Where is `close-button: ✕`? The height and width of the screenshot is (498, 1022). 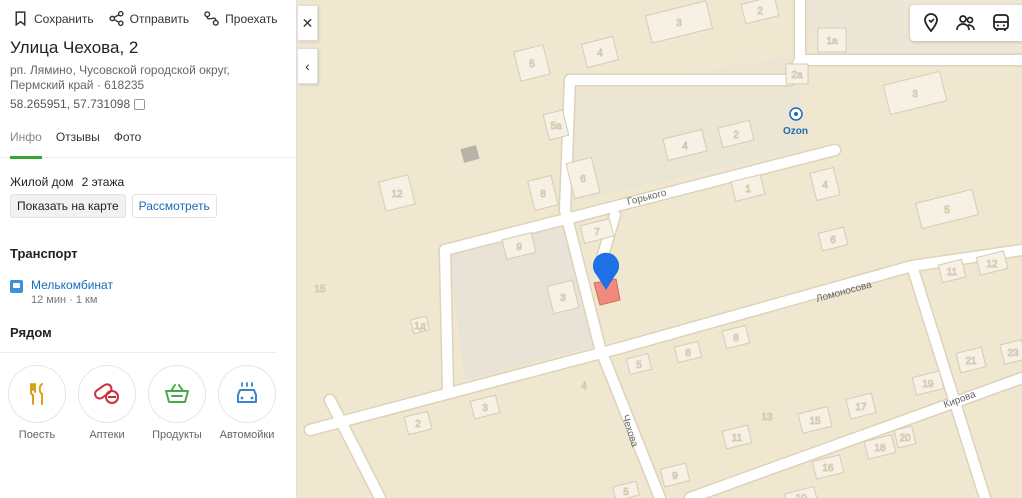
close-button: ✕ is located at coordinates (308, 23).